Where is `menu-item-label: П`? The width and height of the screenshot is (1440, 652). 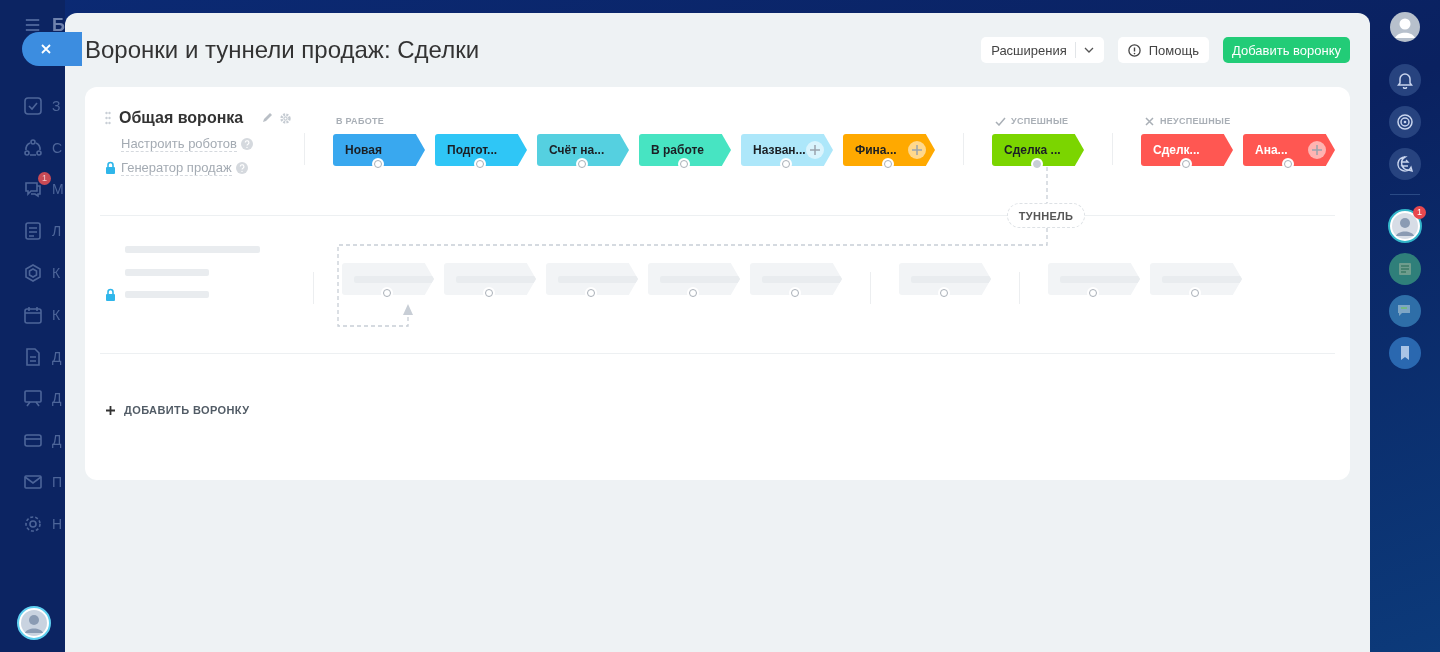 menu-item-label: П is located at coordinates (57, 482).